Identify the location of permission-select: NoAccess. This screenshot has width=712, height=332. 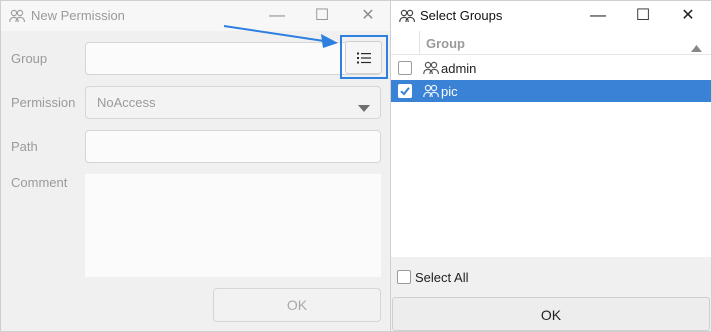
(233, 102).